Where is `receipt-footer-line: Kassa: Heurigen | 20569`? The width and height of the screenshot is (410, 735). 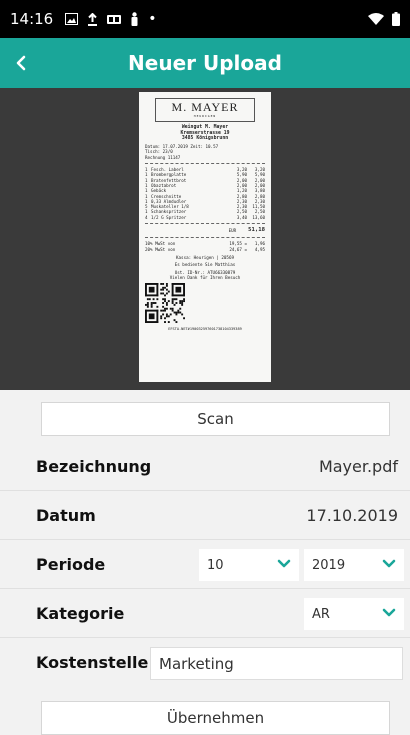 receipt-footer-line: Kassa: Heurigen | 20569 is located at coordinates (205, 257).